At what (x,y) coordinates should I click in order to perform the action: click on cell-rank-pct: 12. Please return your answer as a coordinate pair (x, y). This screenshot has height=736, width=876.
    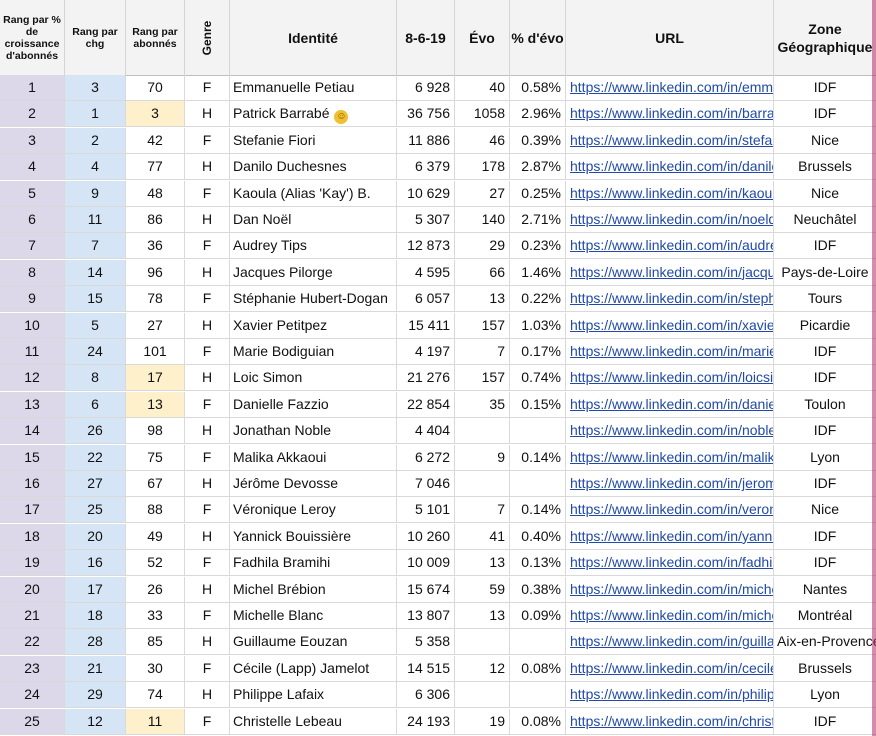
    Looking at the image, I should click on (32, 378).